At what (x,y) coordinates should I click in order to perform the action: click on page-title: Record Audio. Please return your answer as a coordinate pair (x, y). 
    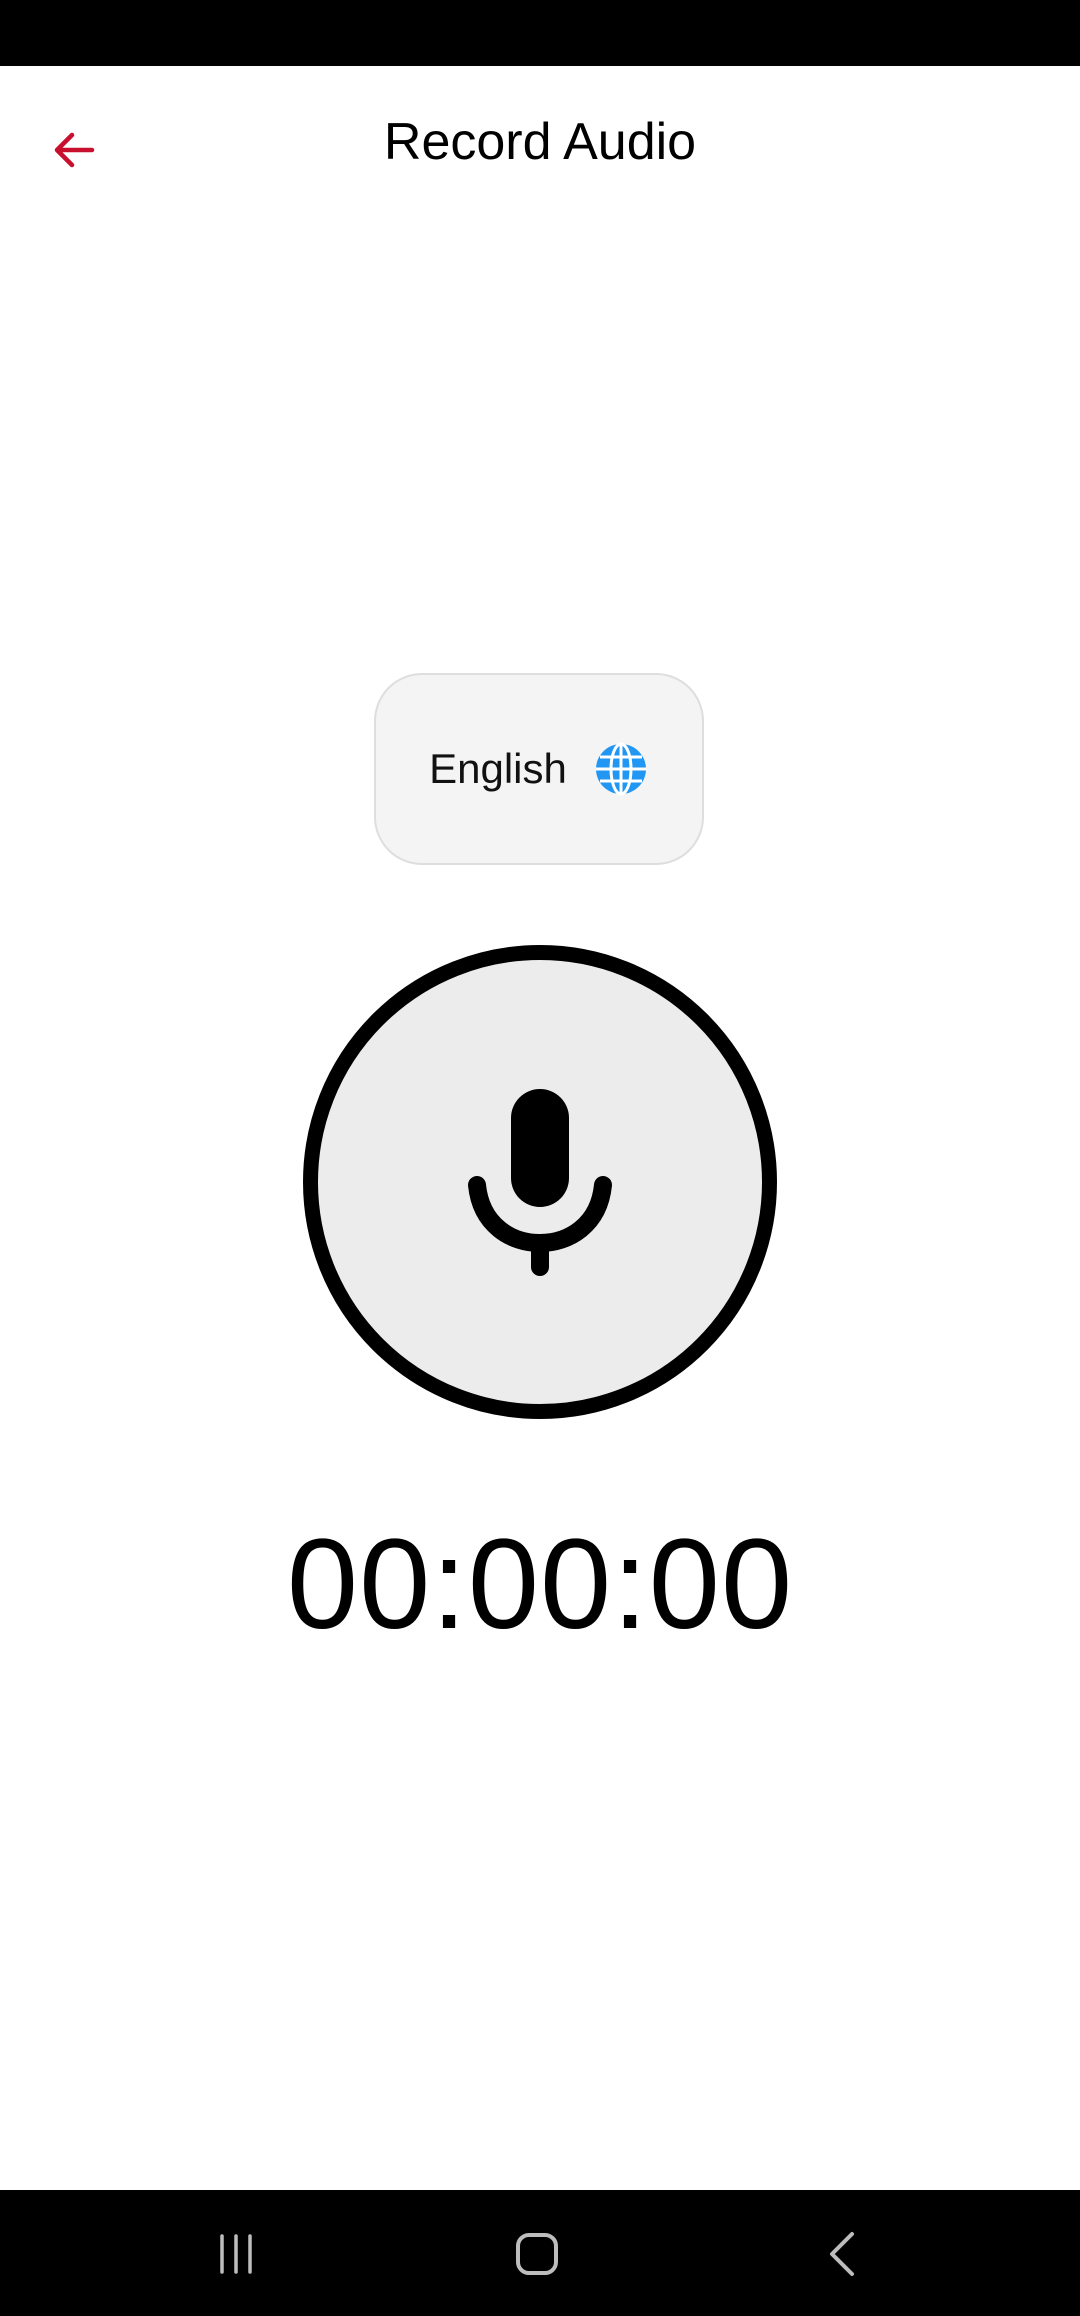
    Looking at the image, I should click on (540, 142).